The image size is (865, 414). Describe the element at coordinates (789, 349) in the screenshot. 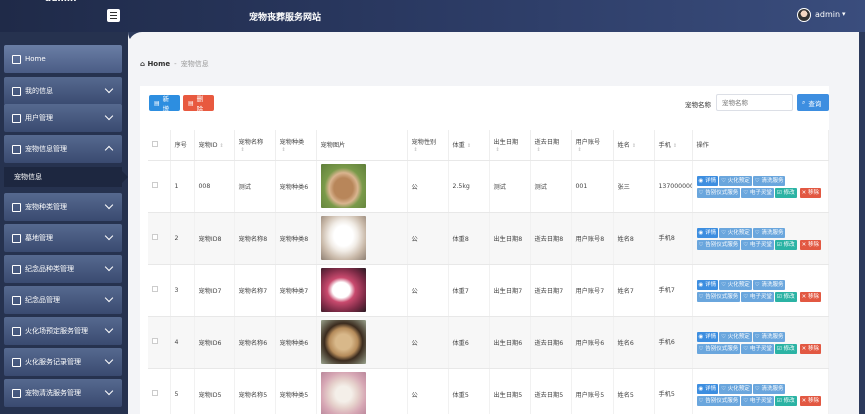

I see `edit-label: 修改` at that location.